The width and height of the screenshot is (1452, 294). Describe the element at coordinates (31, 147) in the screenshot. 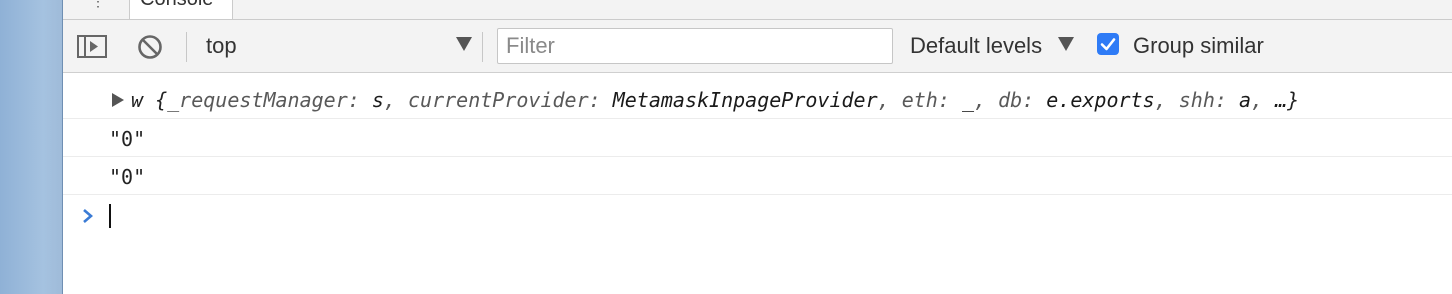

I see `background-window-strip` at that location.